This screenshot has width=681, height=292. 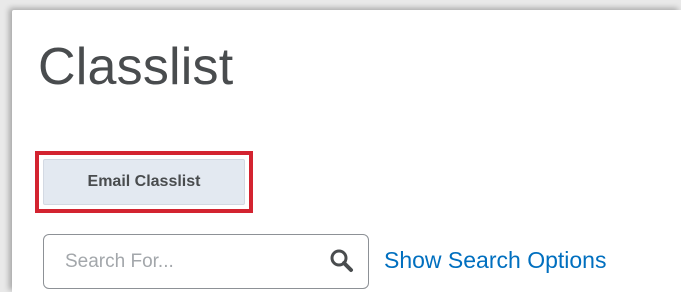 I want to click on search-button, so click(x=342, y=262).